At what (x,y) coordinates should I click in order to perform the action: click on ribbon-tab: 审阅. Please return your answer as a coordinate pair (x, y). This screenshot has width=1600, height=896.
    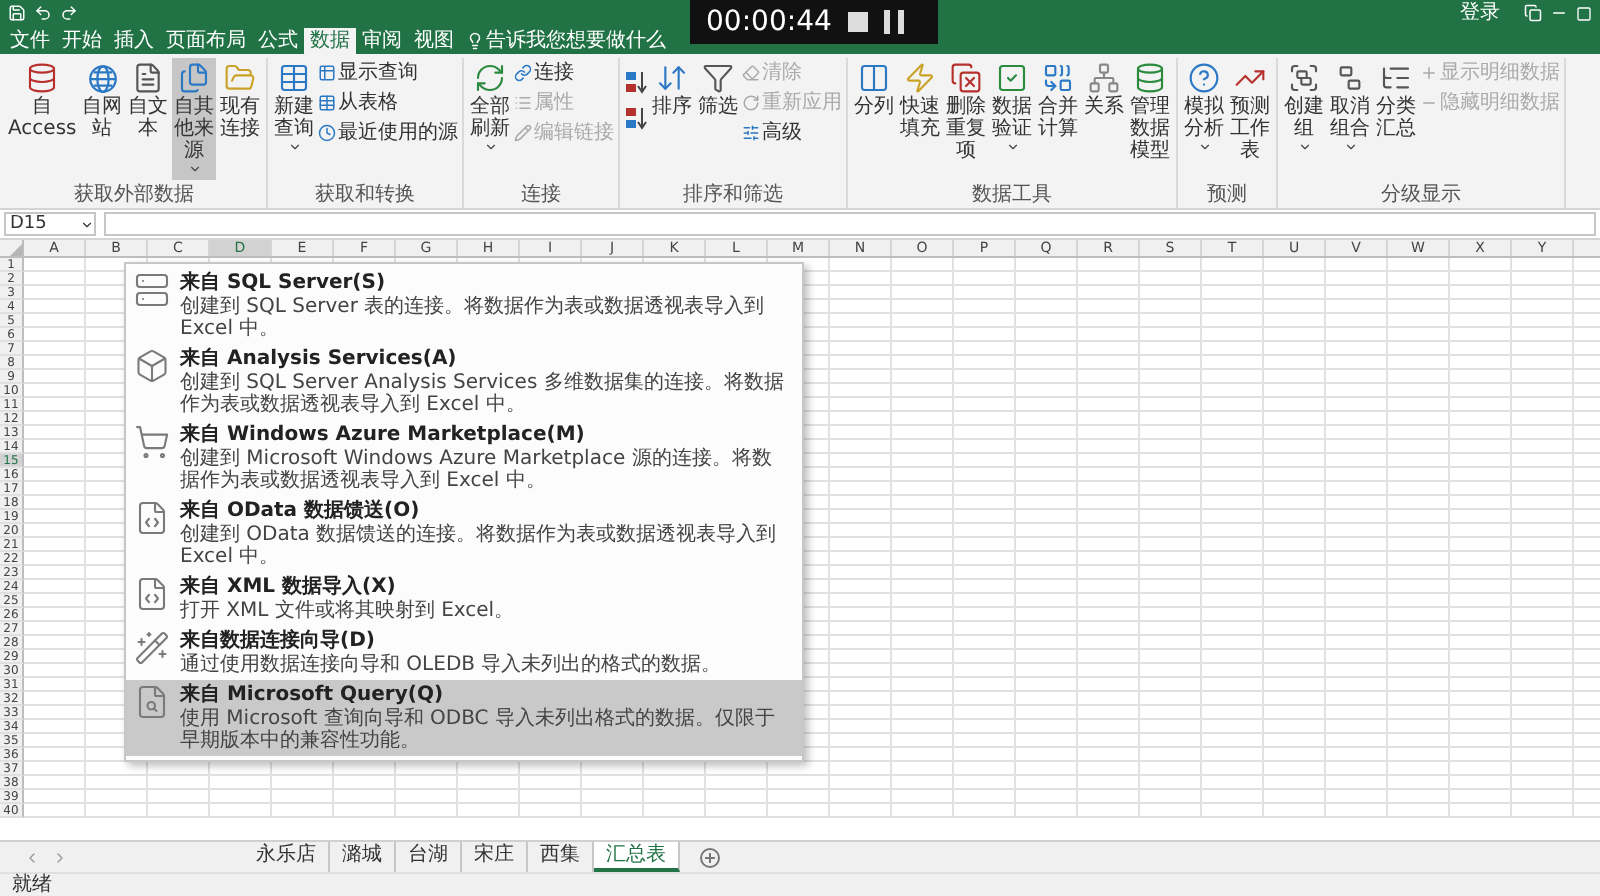
    Looking at the image, I should click on (382, 41).